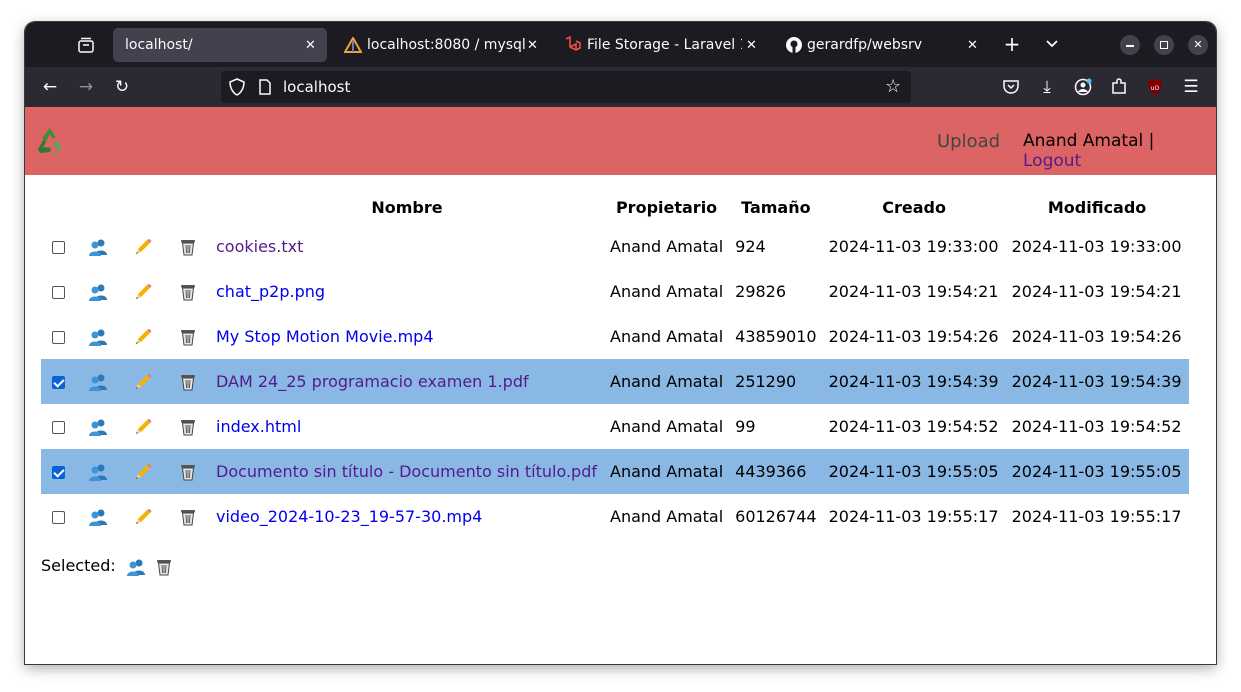  I want to click on tab-github: gerardfp/websrv ✕, so click(882, 45).